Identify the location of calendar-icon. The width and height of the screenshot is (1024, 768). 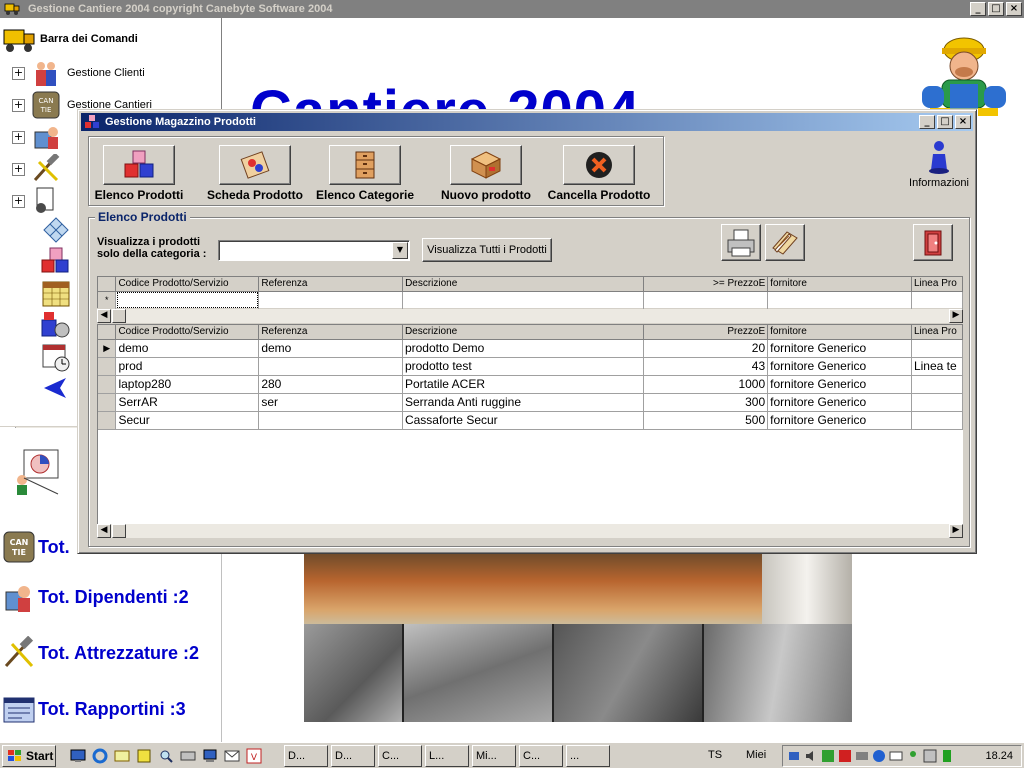
(56, 293).